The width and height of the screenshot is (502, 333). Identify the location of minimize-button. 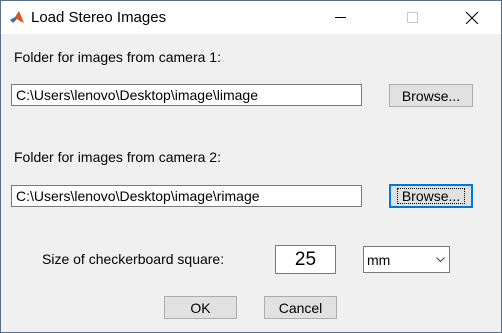
(340, 17).